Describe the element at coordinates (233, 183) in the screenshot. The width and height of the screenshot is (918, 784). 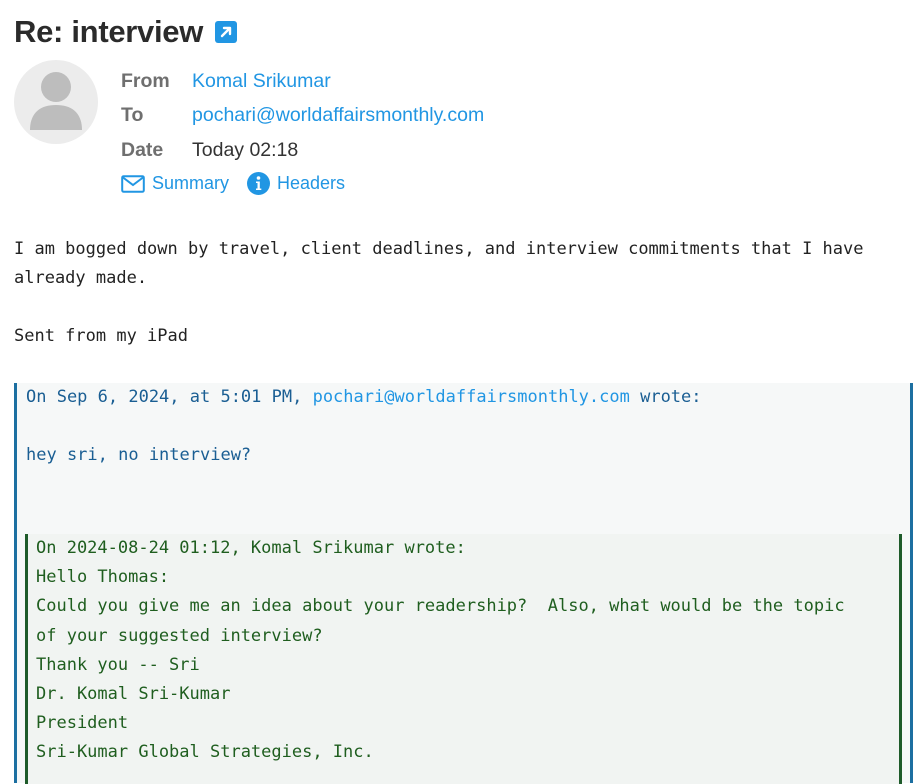
I see `message-actions: Summary Headers` at that location.